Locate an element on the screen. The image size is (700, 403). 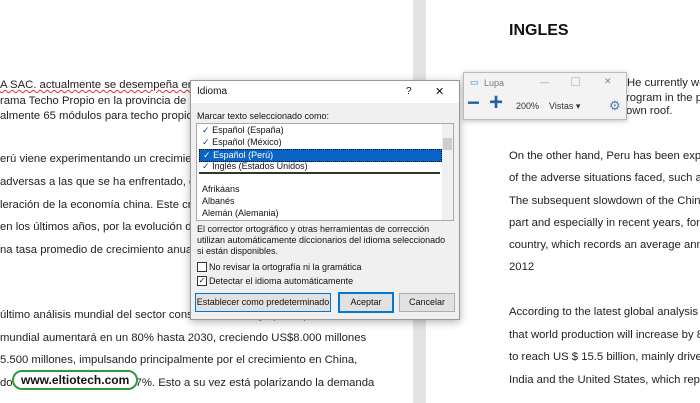
doc-line: 2012 is located at coordinates (522, 267).